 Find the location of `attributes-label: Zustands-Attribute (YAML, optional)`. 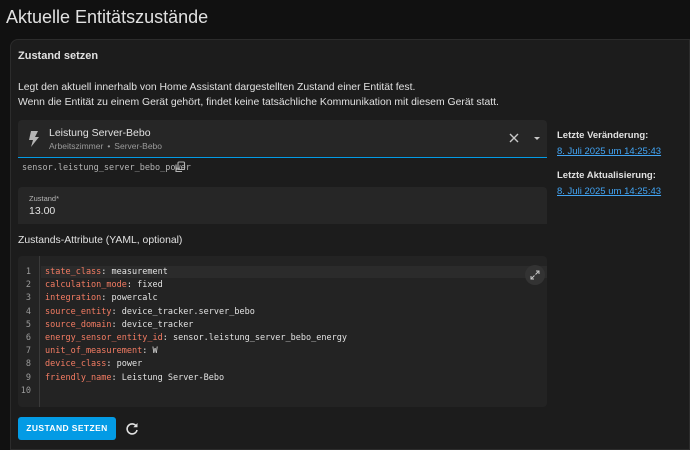

attributes-label: Zustands-Attribute (YAML, optional) is located at coordinates (100, 240).